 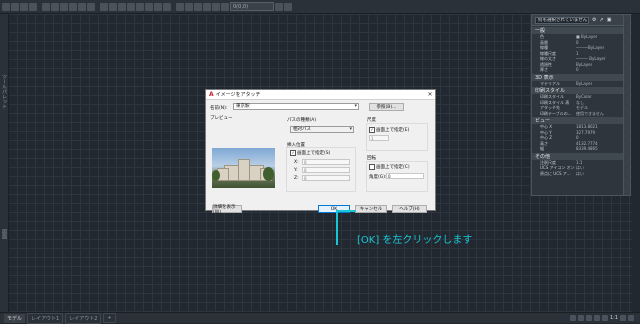 What do you see at coordinates (578, 30) in the screenshot?
I see `properties-section-header: 一般` at bounding box center [578, 30].